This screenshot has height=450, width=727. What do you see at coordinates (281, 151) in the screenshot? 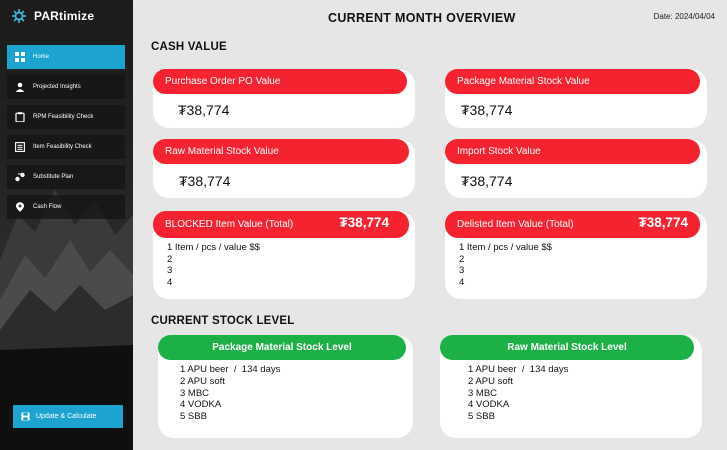
I see `card-label: Raw Material Stock Value` at bounding box center [281, 151].